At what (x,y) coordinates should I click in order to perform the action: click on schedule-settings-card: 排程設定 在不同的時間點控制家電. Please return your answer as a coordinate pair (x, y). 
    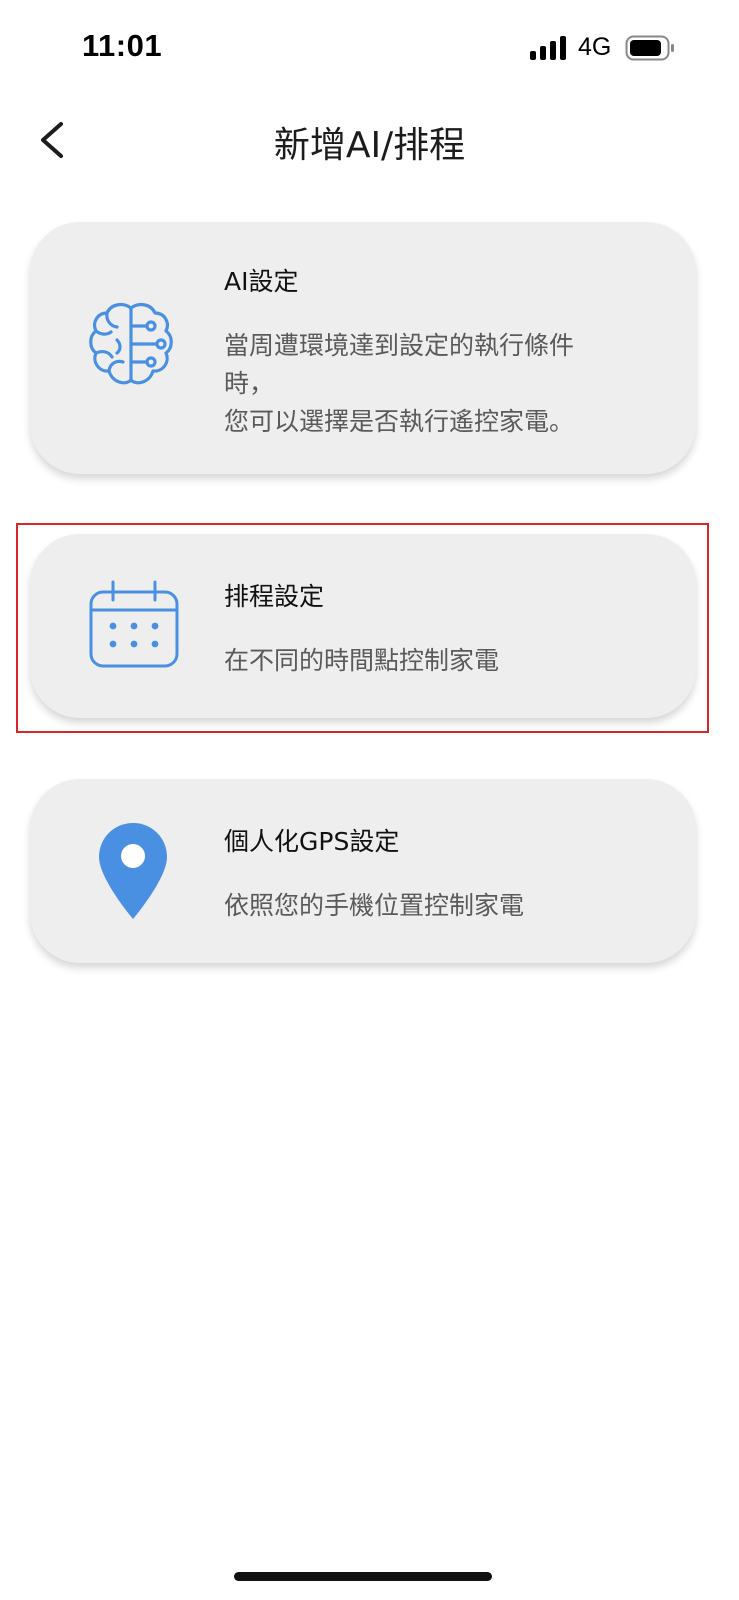
    Looking at the image, I should click on (363, 626).